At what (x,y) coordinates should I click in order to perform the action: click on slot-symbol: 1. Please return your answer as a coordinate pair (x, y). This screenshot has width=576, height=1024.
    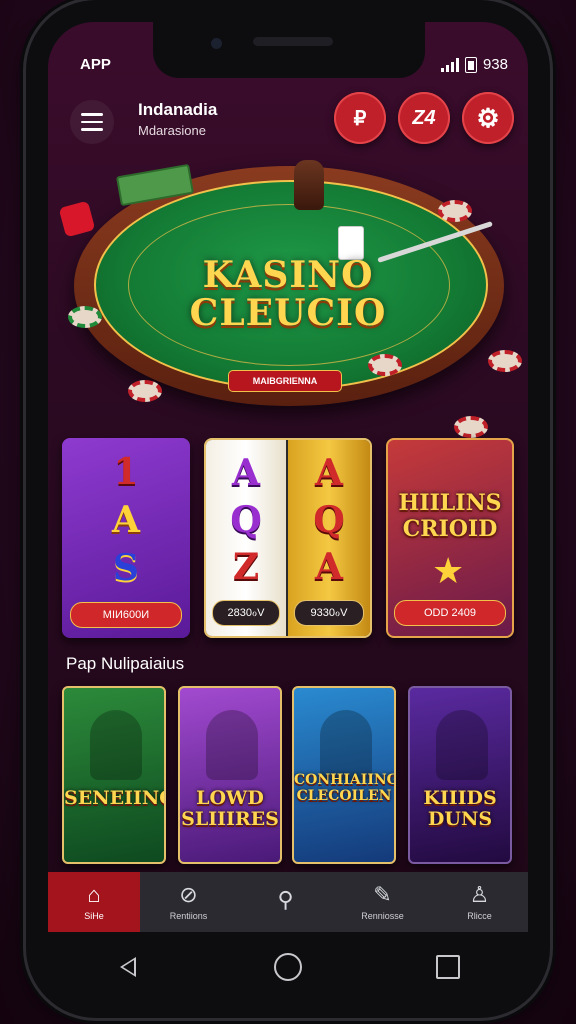
    Looking at the image, I should click on (126, 472).